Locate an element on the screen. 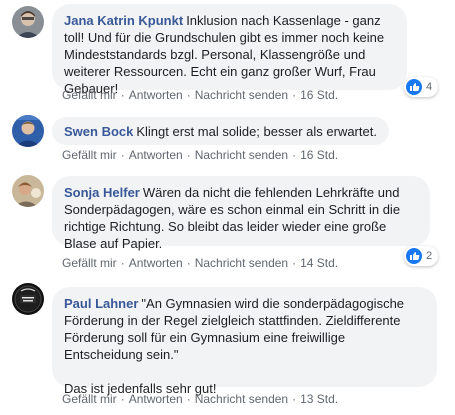 The image size is (455, 415). reaction-count: 4 is located at coordinates (421, 87).